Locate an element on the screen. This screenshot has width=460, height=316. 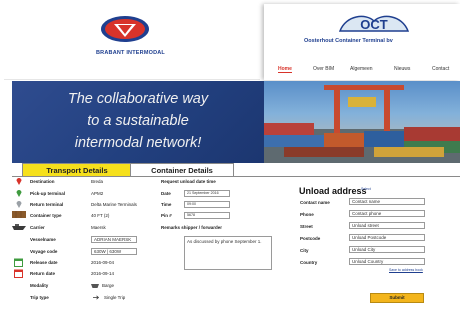
postcode-label: Postcode is located at coordinates (310, 238).